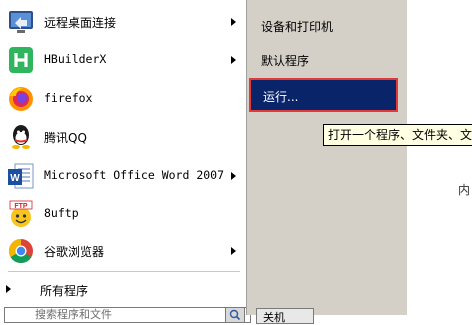  What do you see at coordinates (21, 60) in the screenshot?
I see `hbuilderx-icon` at bounding box center [21, 60].